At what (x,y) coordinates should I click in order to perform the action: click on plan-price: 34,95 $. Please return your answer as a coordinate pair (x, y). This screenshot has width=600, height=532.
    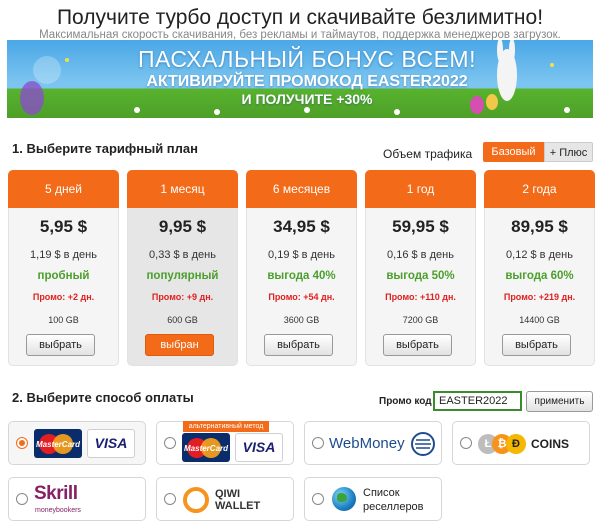
    Looking at the image, I should click on (301, 226).